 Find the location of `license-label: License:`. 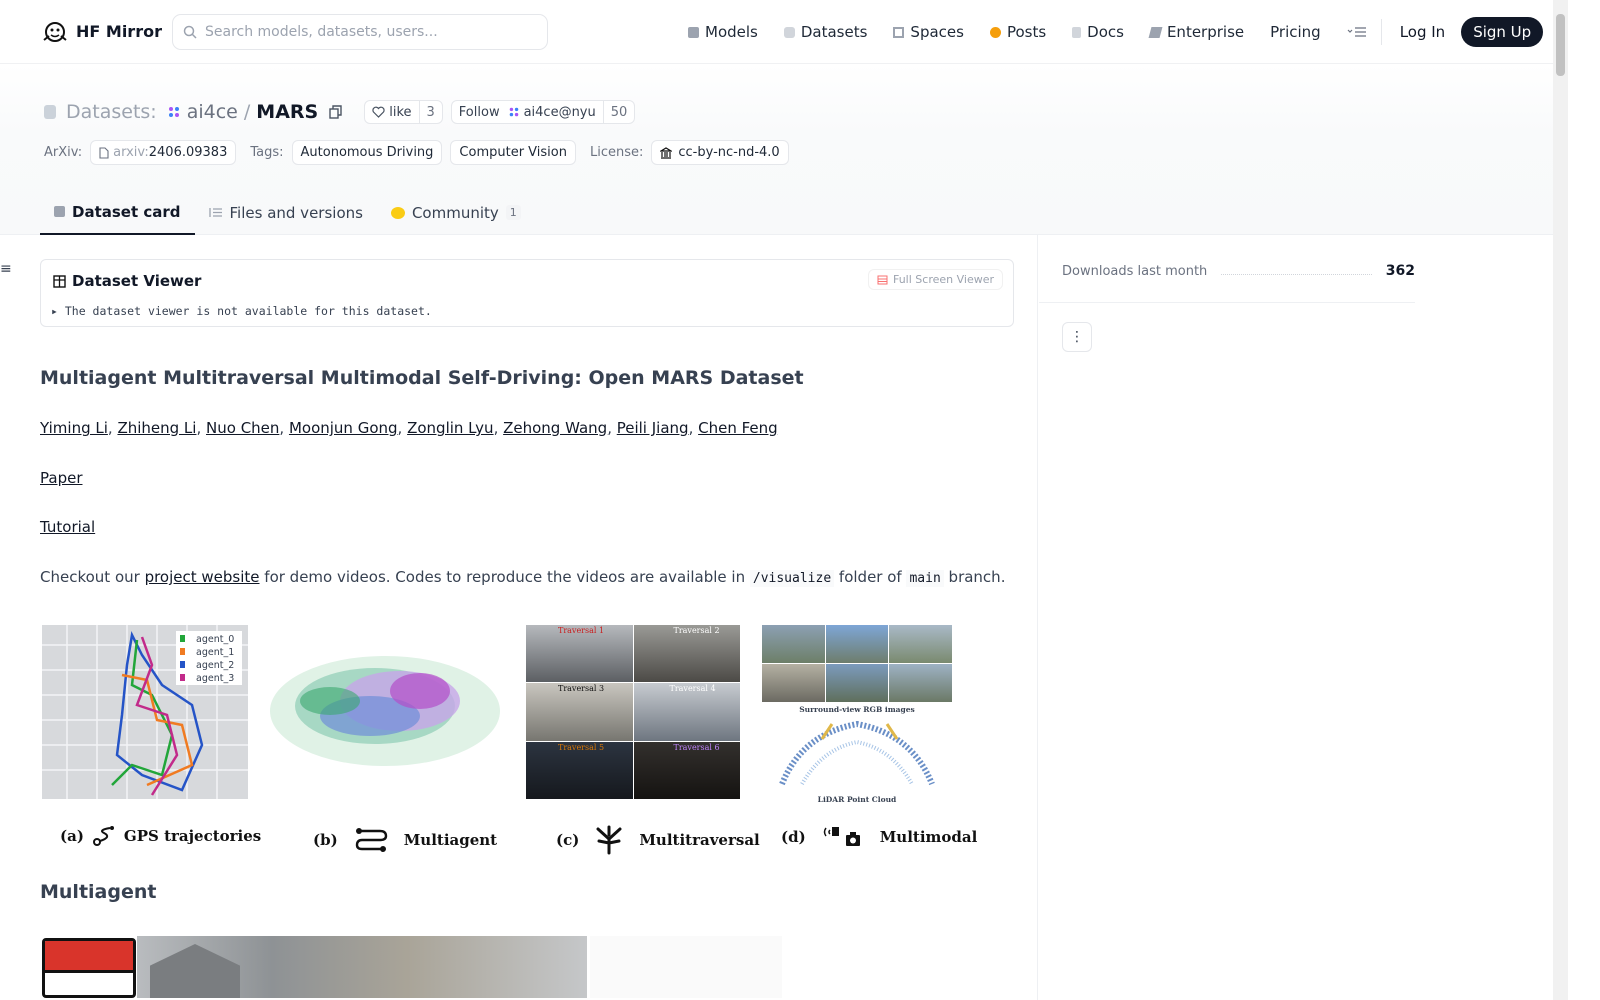

license-label: License: is located at coordinates (616, 152).